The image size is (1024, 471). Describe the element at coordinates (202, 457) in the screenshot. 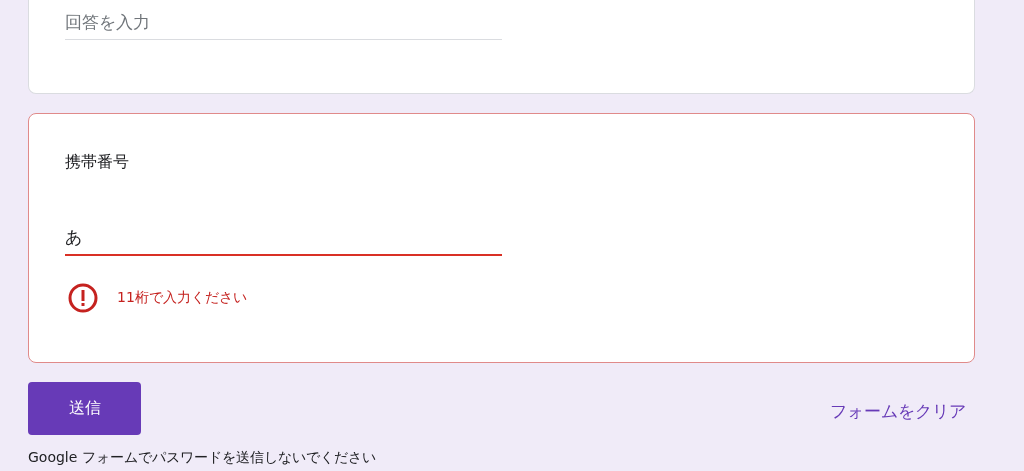

I see `password-warning: Google フォームでパスワードを送信しないでください` at that location.